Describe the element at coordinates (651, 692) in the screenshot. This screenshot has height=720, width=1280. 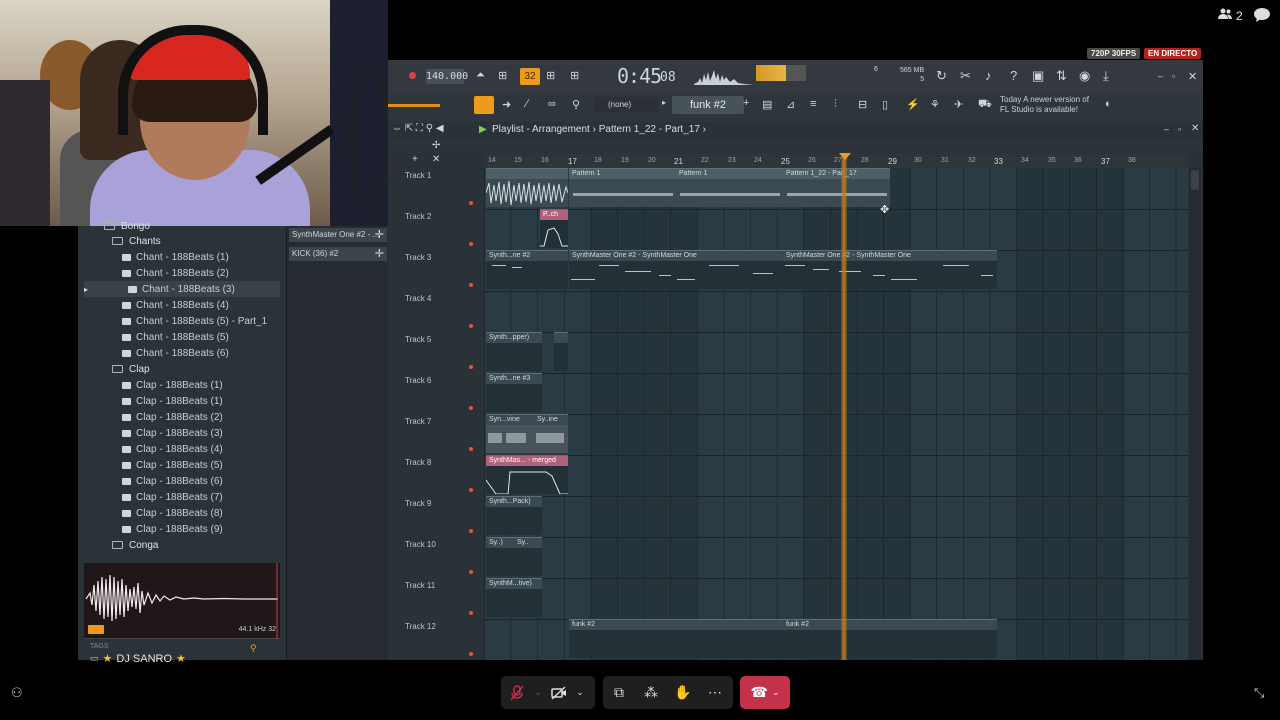
I see `apps-icon: ⁂` at that location.